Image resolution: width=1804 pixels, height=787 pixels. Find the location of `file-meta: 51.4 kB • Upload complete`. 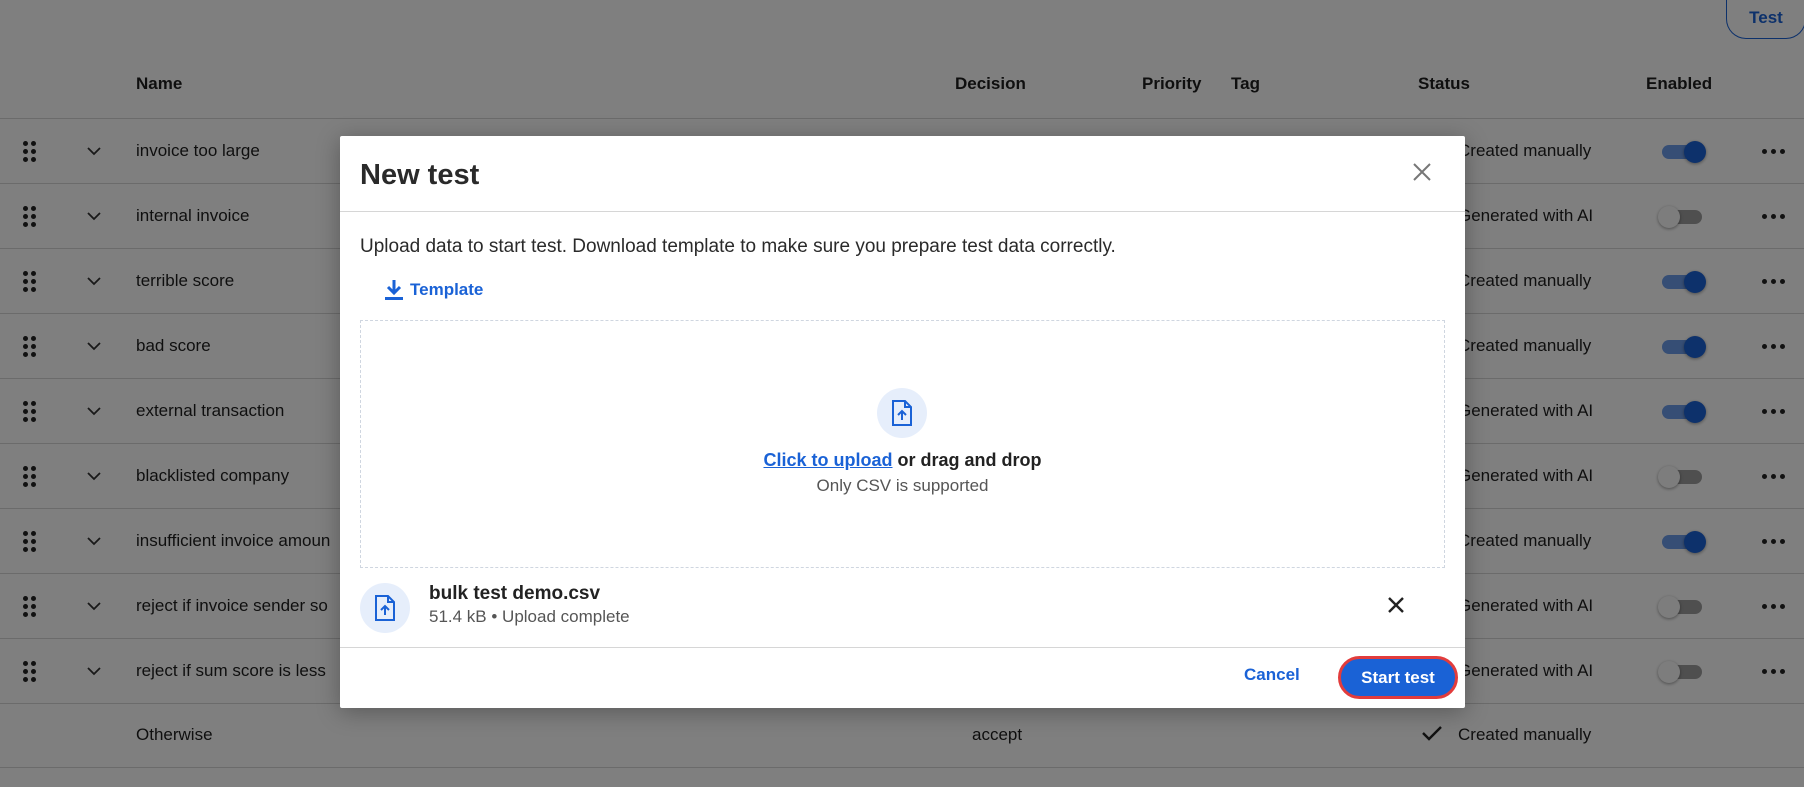

file-meta: 51.4 kB • Upload complete is located at coordinates (529, 616).